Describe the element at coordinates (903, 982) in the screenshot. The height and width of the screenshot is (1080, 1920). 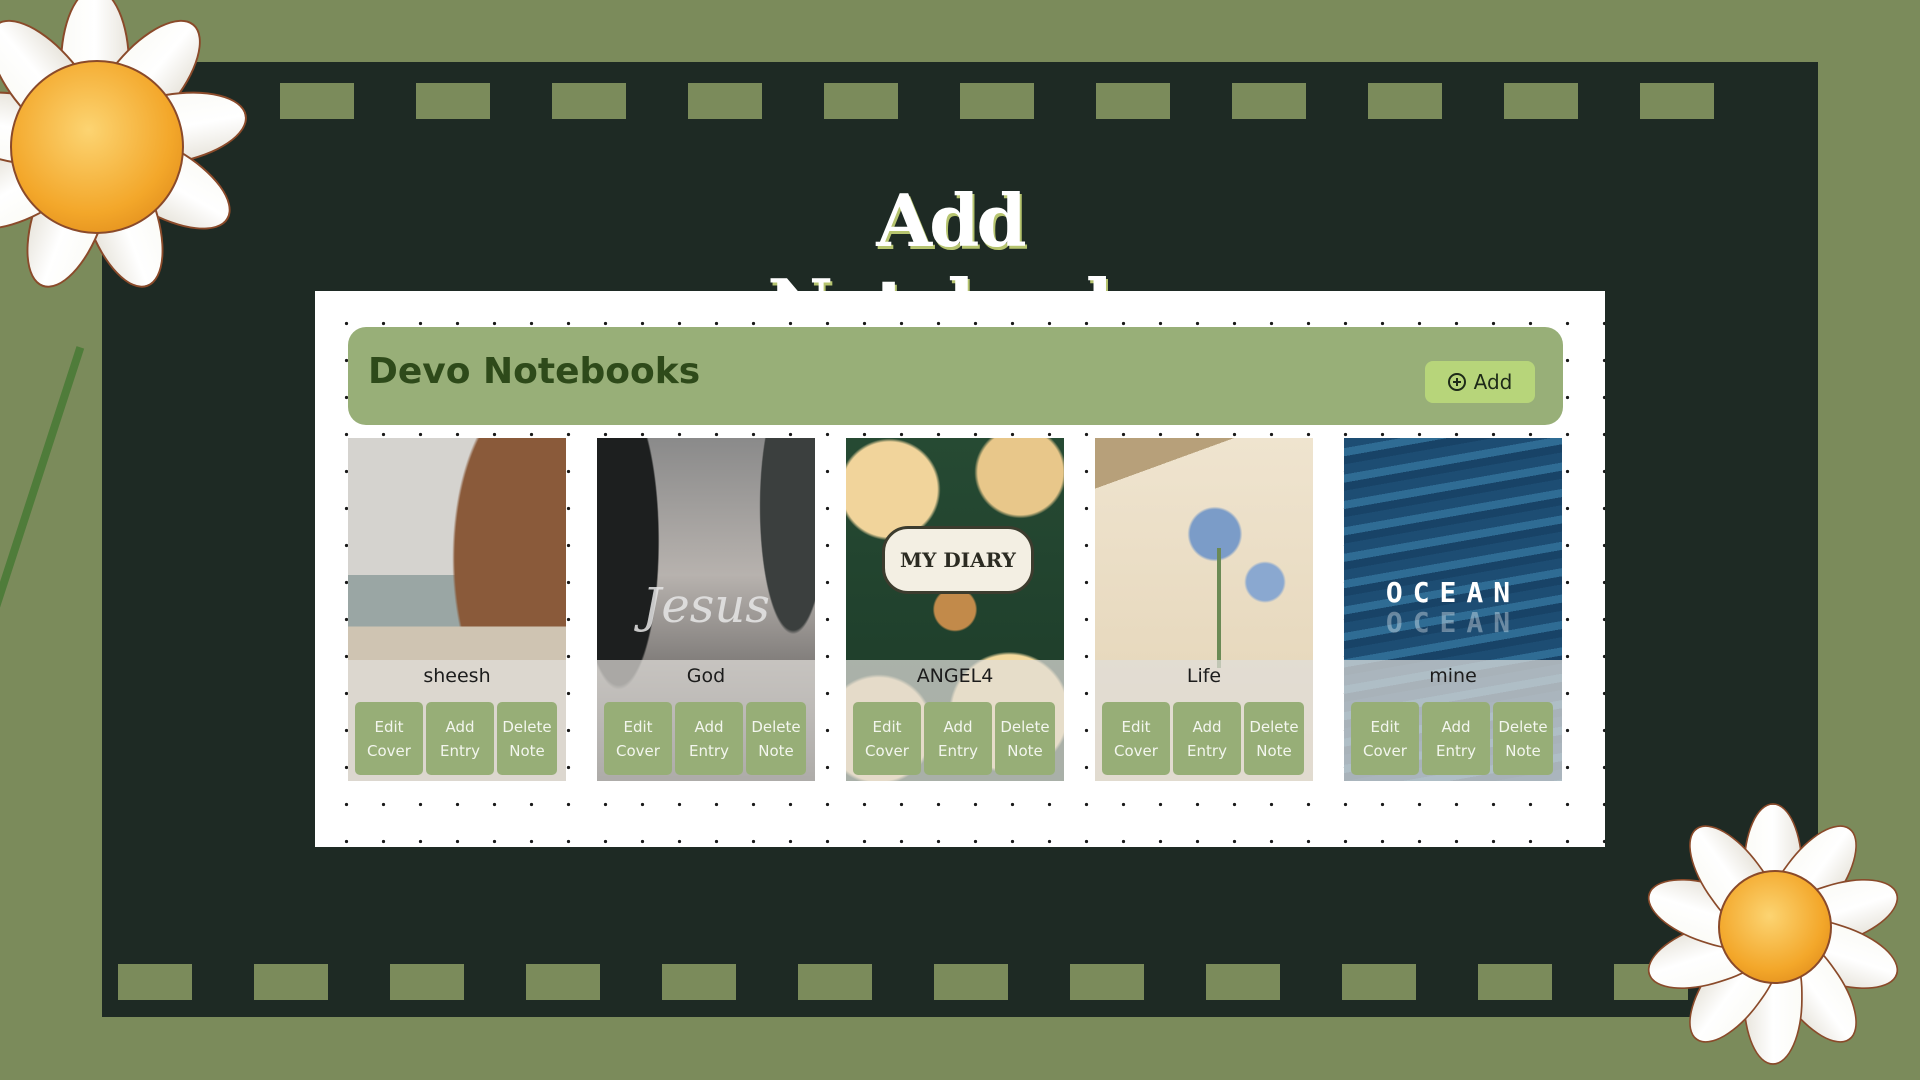
I see `decorative-strip-bottom` at that location.